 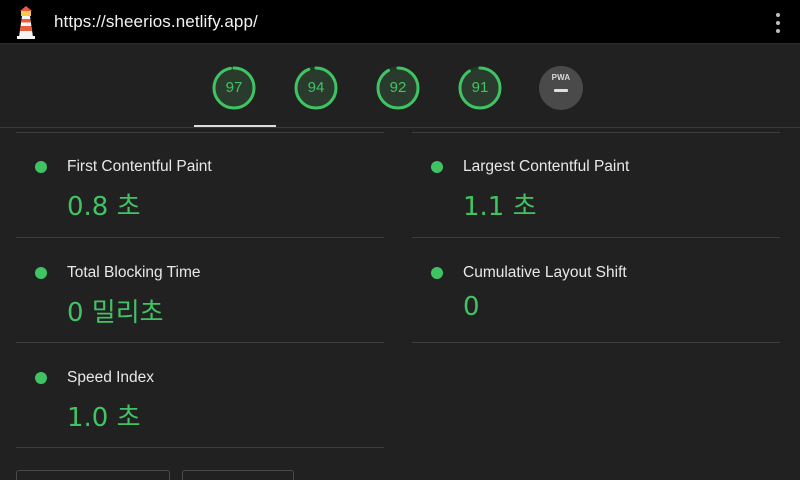 I want to click on metric-value: 1.1 초, so click(x=500, y=207).